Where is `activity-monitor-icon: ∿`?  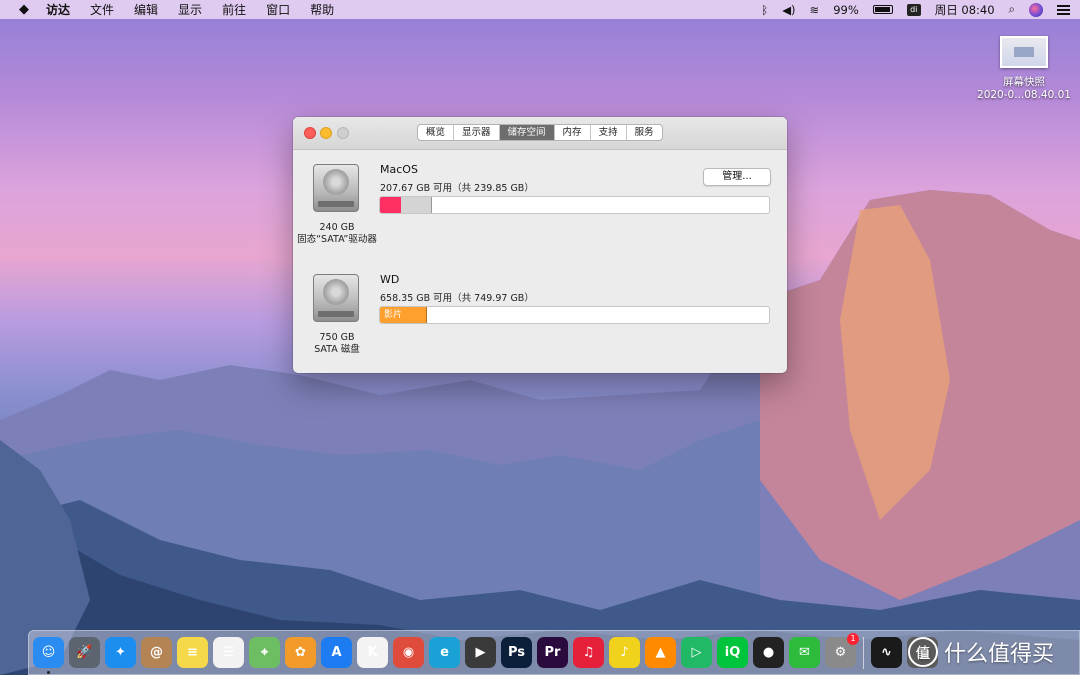 activity-monitor-icon: ∿ is located at coordinates (886, 652).